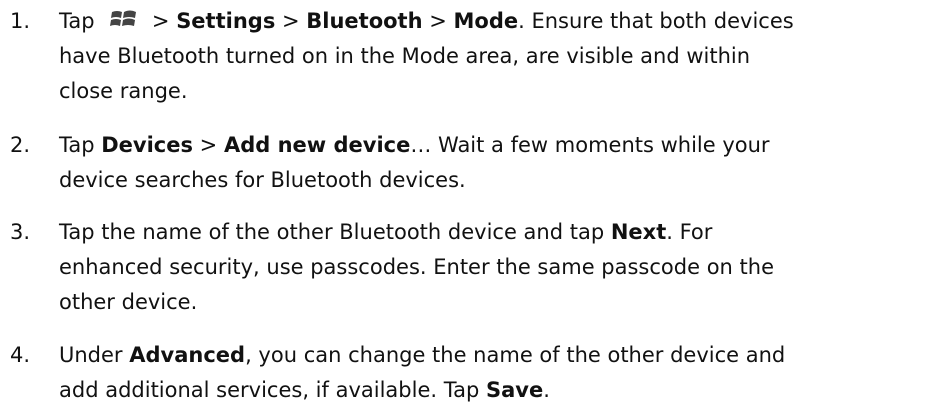  What do you see at coordinates (94, 355) in the screenshot?
I see `text: Under` at bounding box center [94, 355].